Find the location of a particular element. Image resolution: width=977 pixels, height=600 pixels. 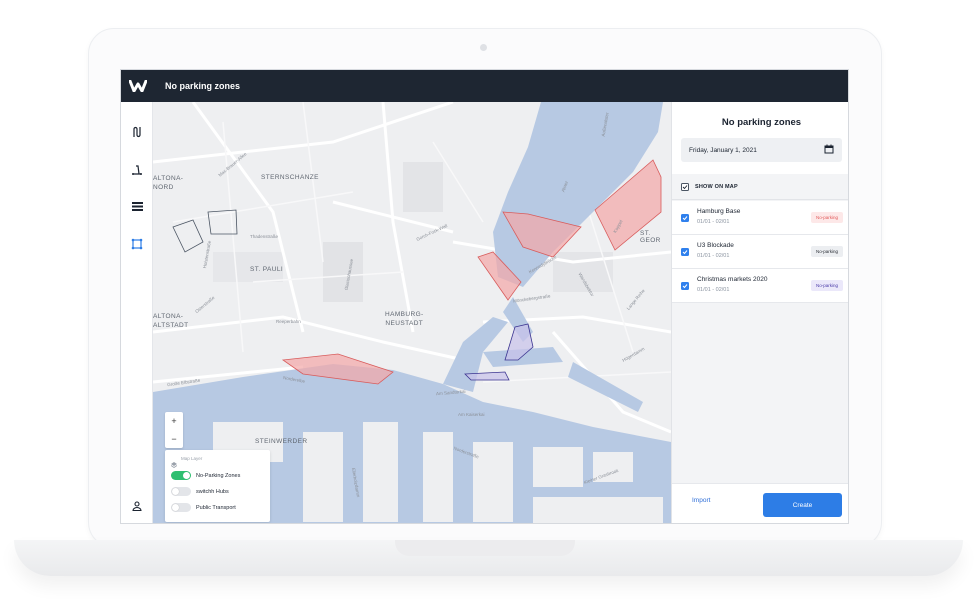

street-label: Am Kaiserkai is located at coordinates (471, 414).